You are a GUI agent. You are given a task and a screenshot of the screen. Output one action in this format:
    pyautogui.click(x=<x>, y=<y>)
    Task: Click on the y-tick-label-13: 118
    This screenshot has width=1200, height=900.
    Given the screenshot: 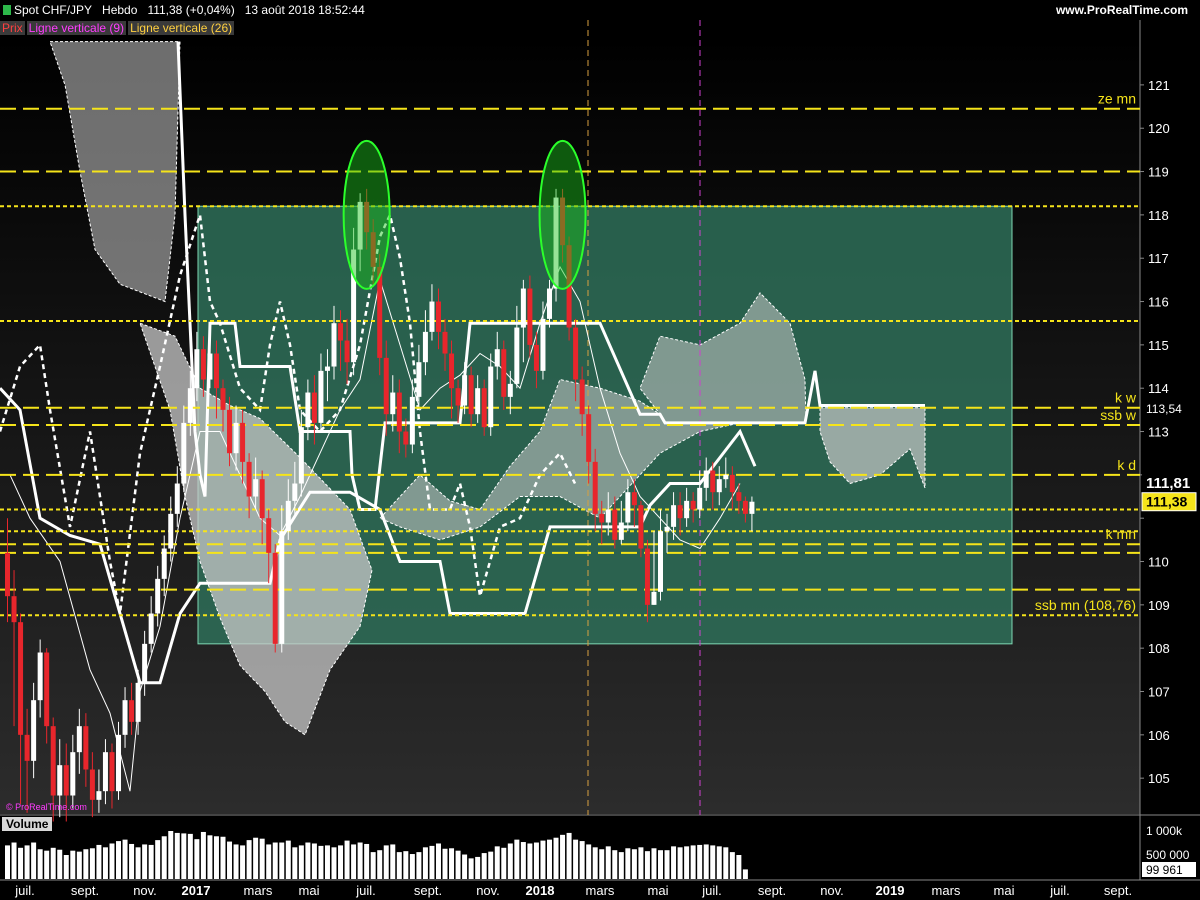 What is the action you would take?
    pyautogui.click(x=1158, y=215)
    